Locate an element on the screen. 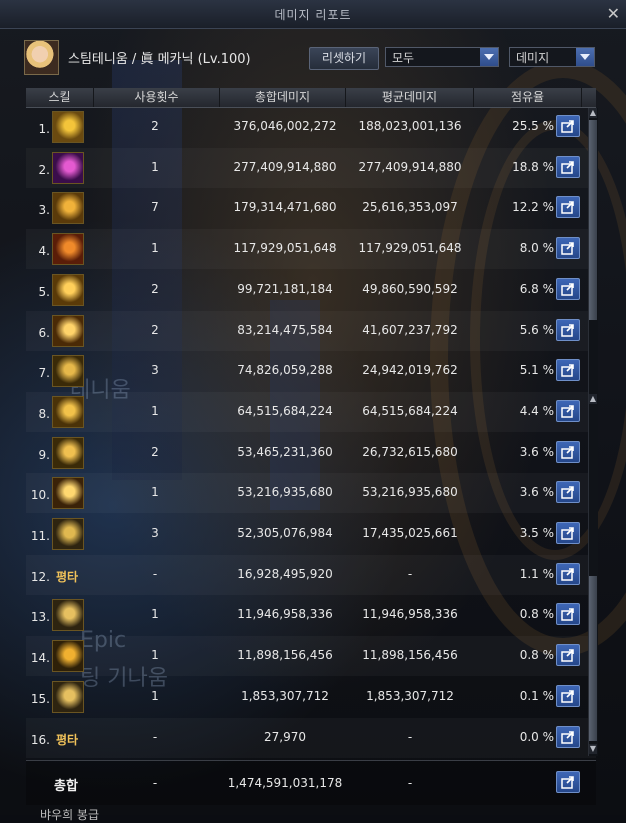 Image resolution: width=626 pixels, height=823 pixels. total-uses: - is located at coordinates (155, 783).